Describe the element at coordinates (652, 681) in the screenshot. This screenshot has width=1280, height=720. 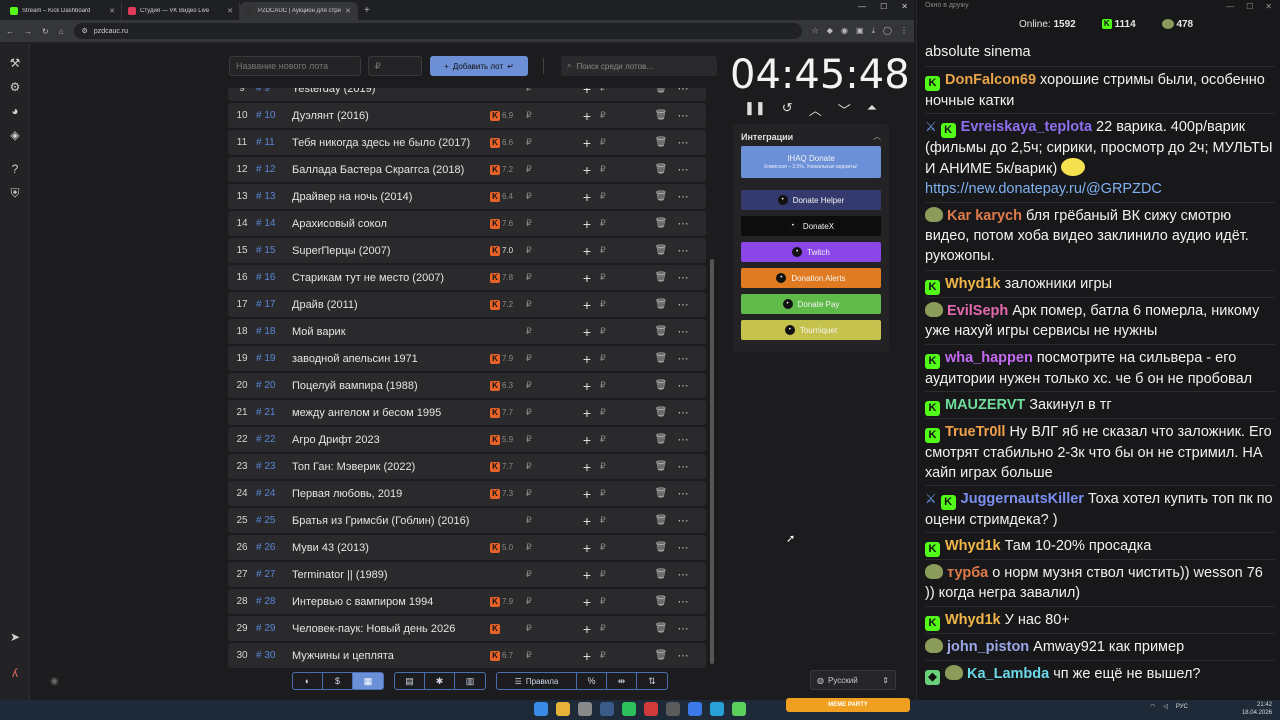
I see `sort-icon: ⇅` at that location.